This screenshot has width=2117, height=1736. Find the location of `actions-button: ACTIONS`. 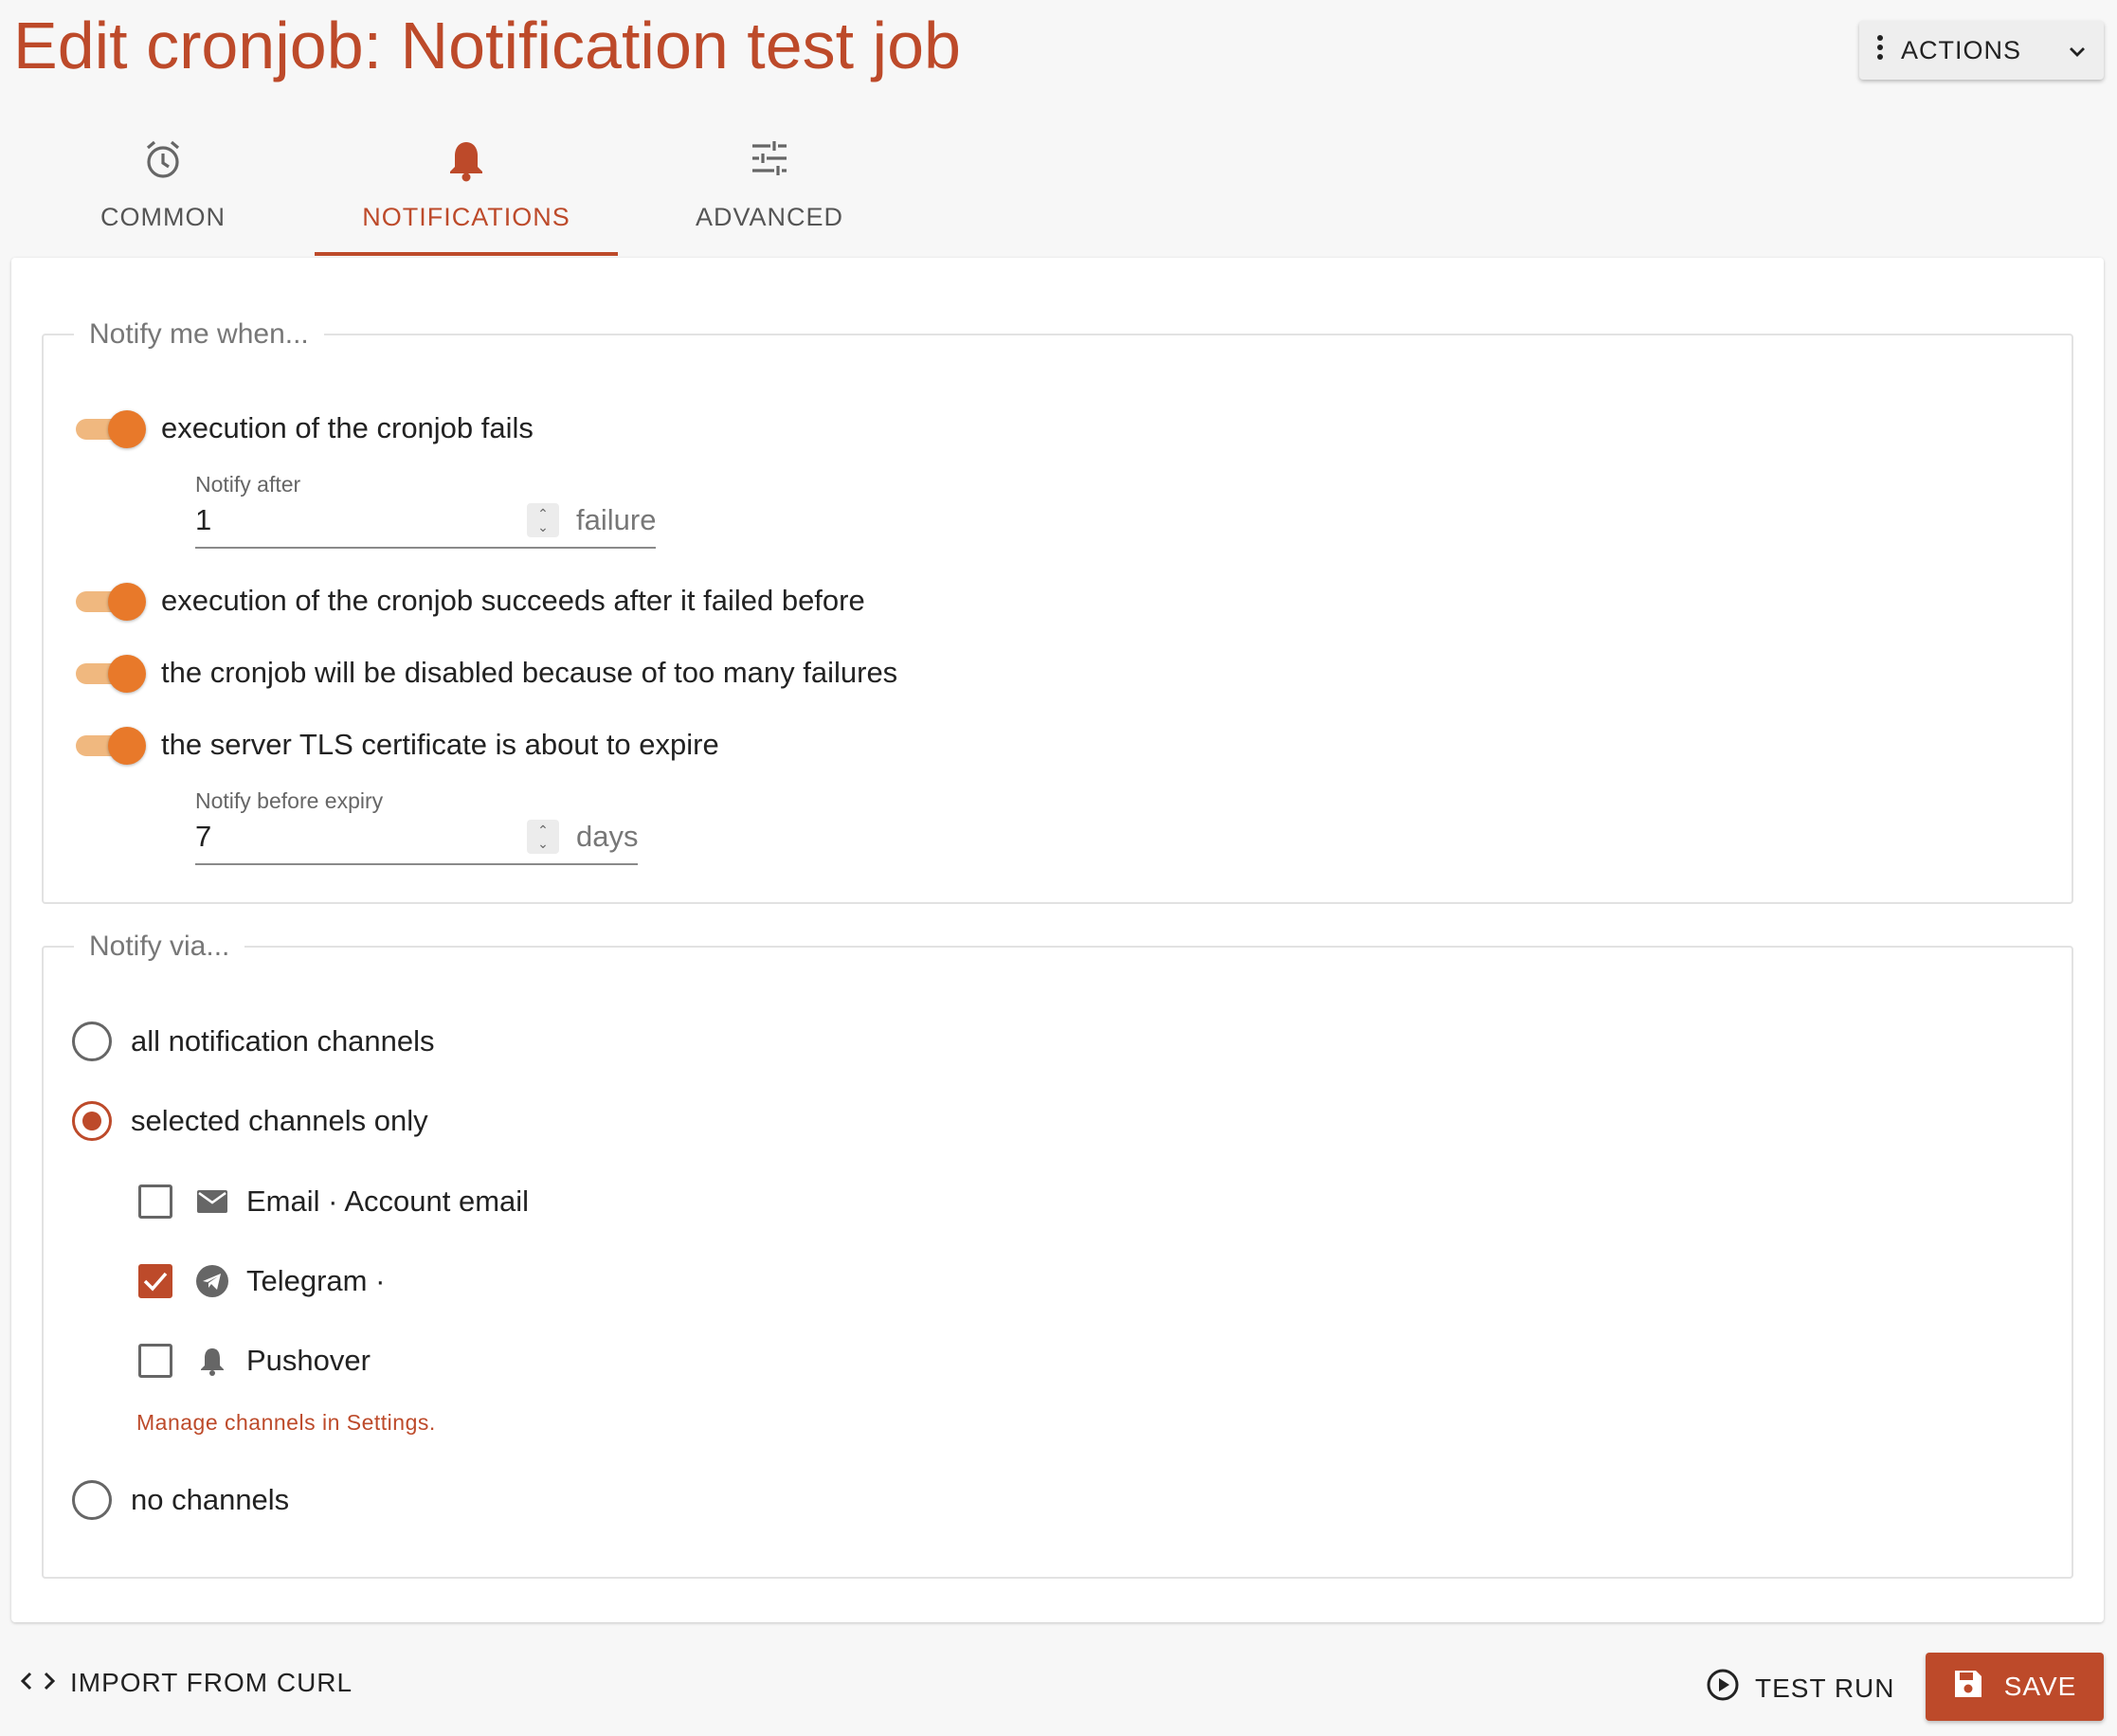

actions-button: ACTIONS is located at coordinates (1982, 50).